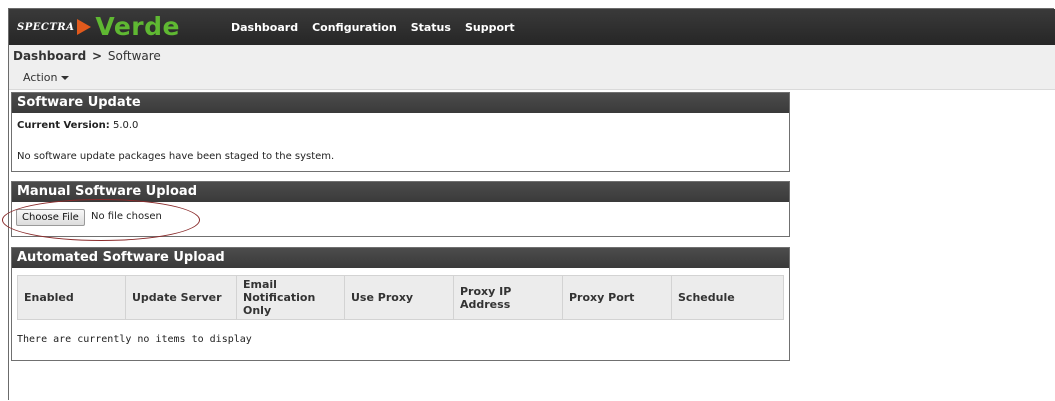 The height and width of the screenshot is (401, 1055). Describe the element at coordinates (181, 297) in the screenshot. I see `column-update-server: Update Server` at that location.